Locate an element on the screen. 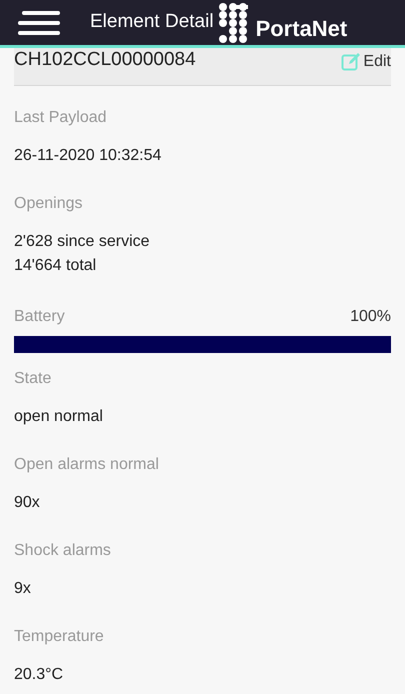 This screenshot has height=694, width=405. field-label: Open alarms normal is located at coordinates (87, 465).